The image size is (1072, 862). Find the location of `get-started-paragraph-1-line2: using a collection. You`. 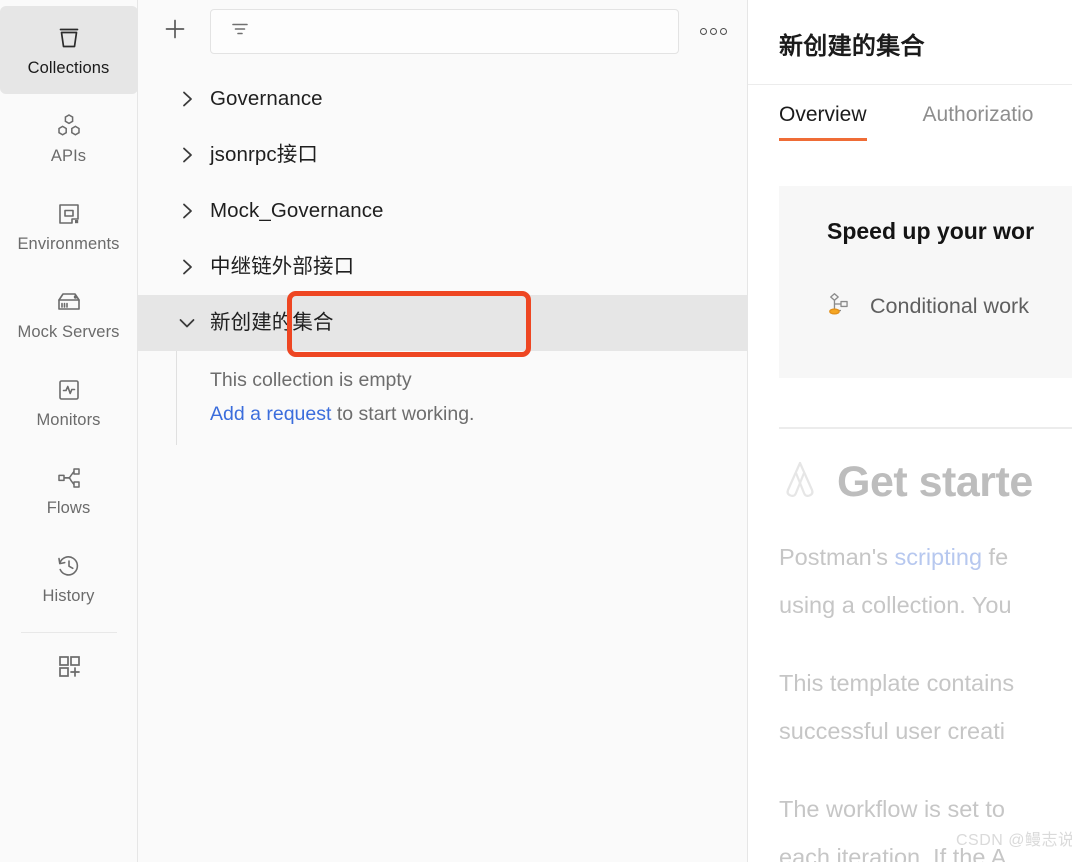

get-started-paragraph-1-line2: using a collection. You is located at coordinates (895, 605).